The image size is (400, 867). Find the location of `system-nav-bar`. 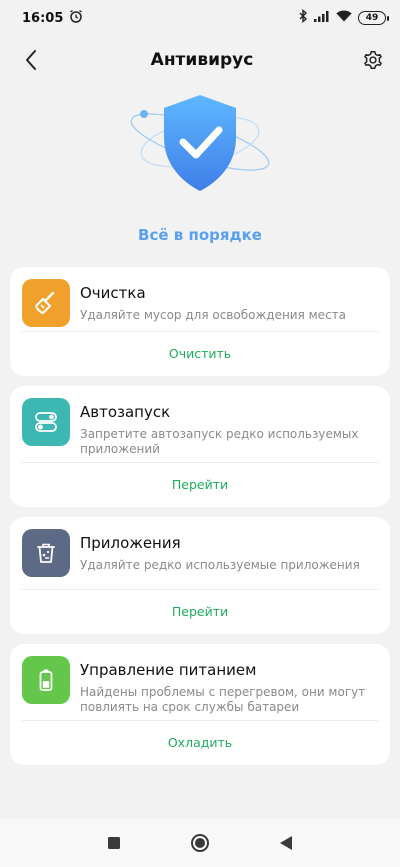

system-nav-bar is located at coordinates (200, 843).